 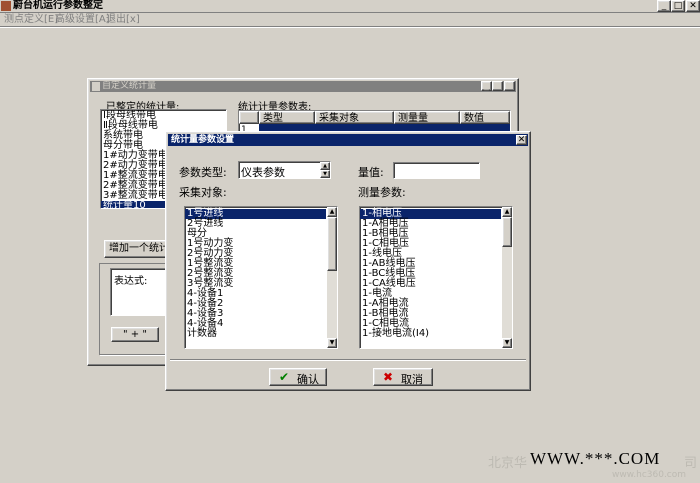 I want to click on menu-bar: 测点定义[E] 高级设置[A] 退出[x], so click(x=350, y=19).